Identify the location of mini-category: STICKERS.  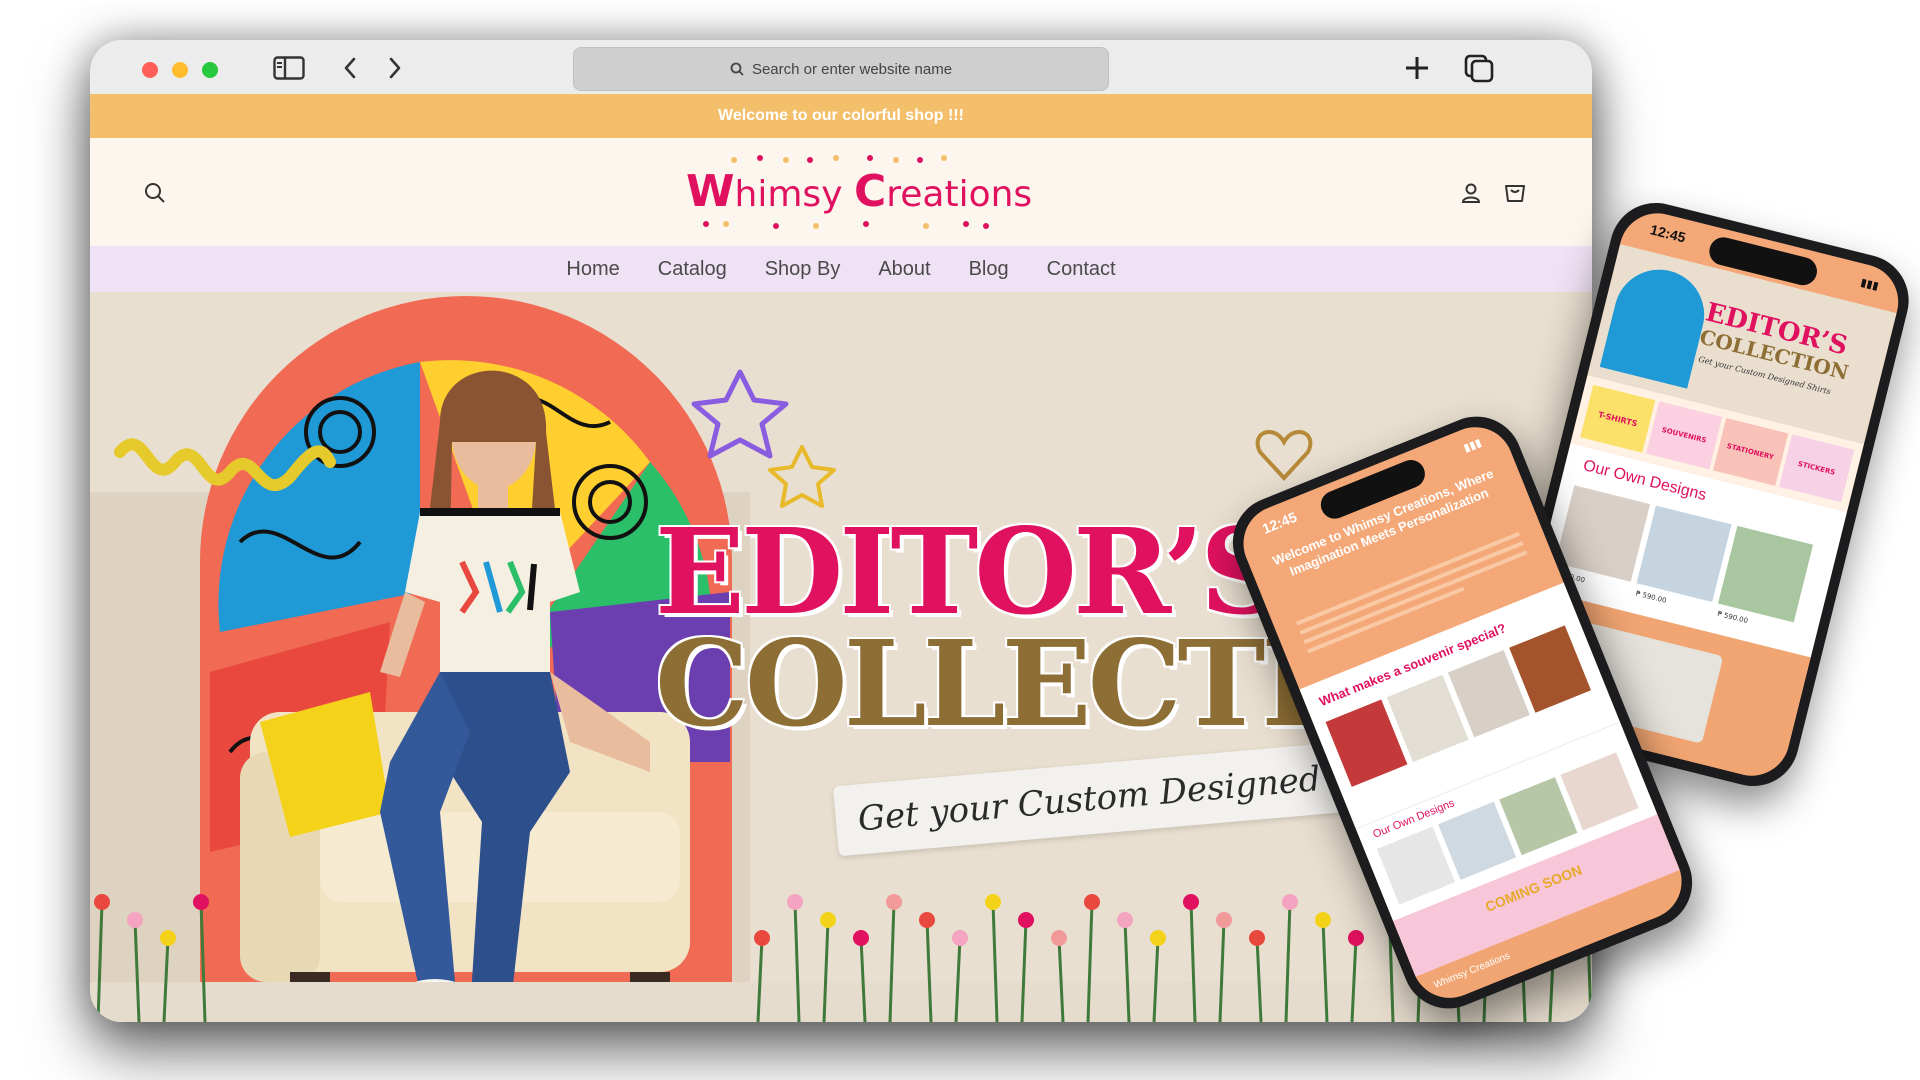
(1816, 468).